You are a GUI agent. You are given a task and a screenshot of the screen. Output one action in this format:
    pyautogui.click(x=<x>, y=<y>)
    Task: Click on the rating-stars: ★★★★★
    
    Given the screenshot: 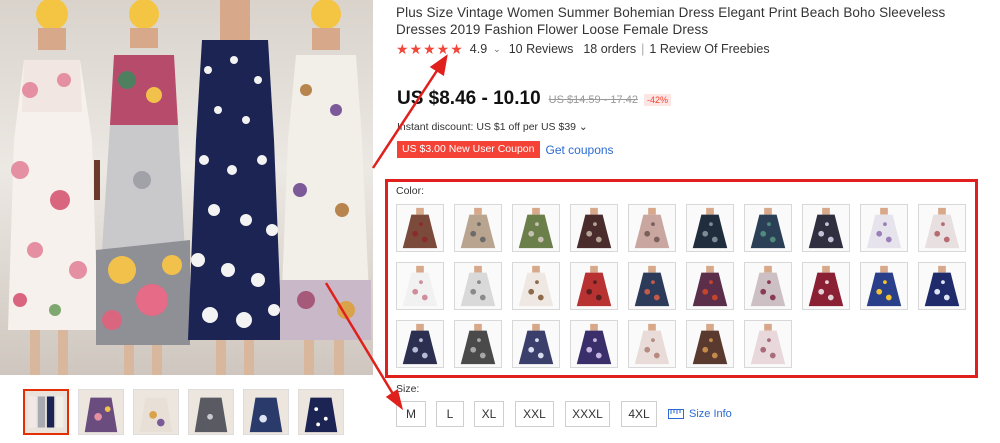 What is the action you would take?
    pyautogui.click(x=430, y=48)
    